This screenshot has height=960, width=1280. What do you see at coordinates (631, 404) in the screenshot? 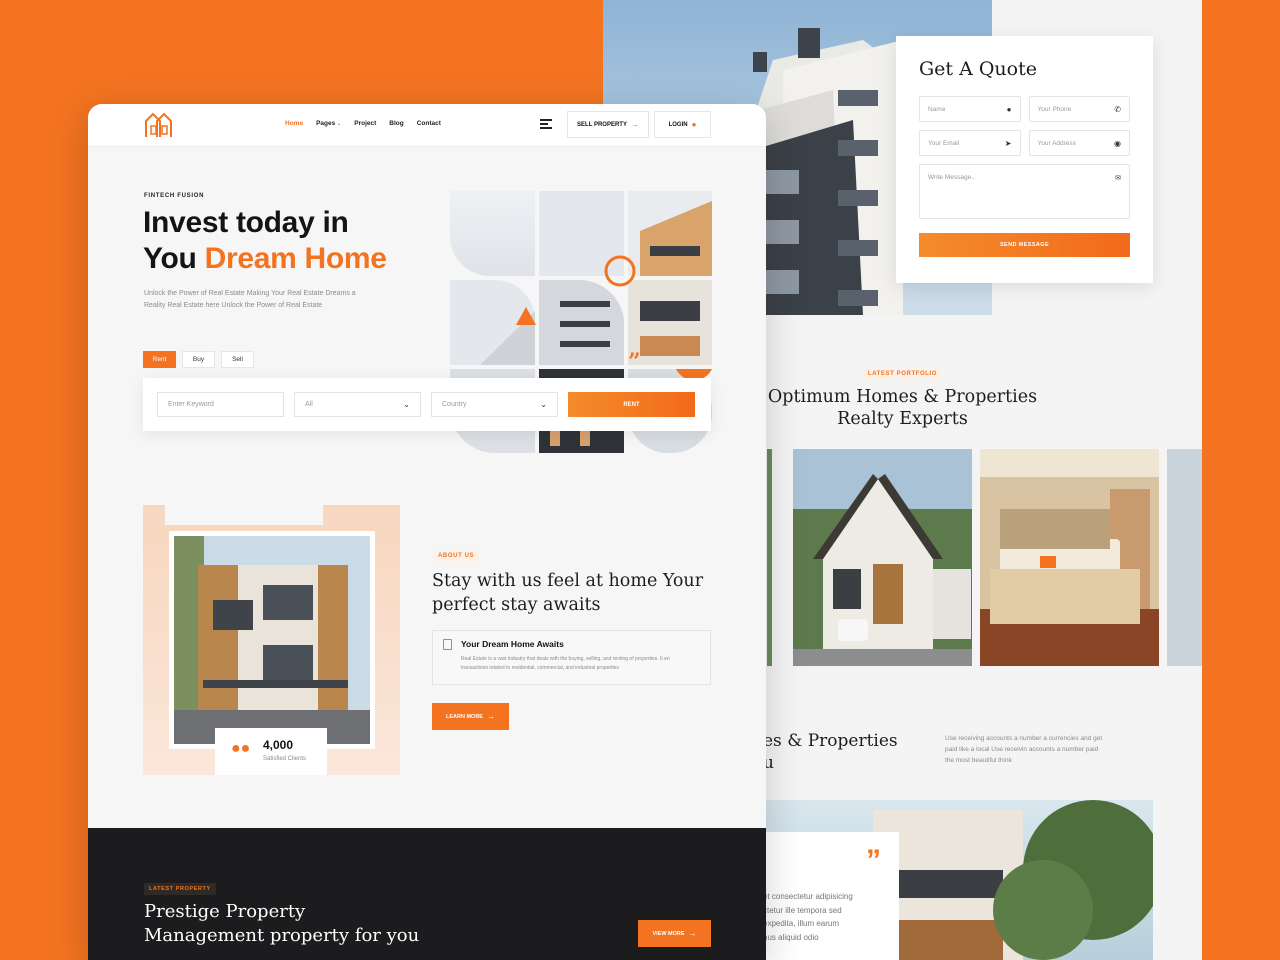
I see `rent-search-button: RENT` at bounding box center [631, 404].